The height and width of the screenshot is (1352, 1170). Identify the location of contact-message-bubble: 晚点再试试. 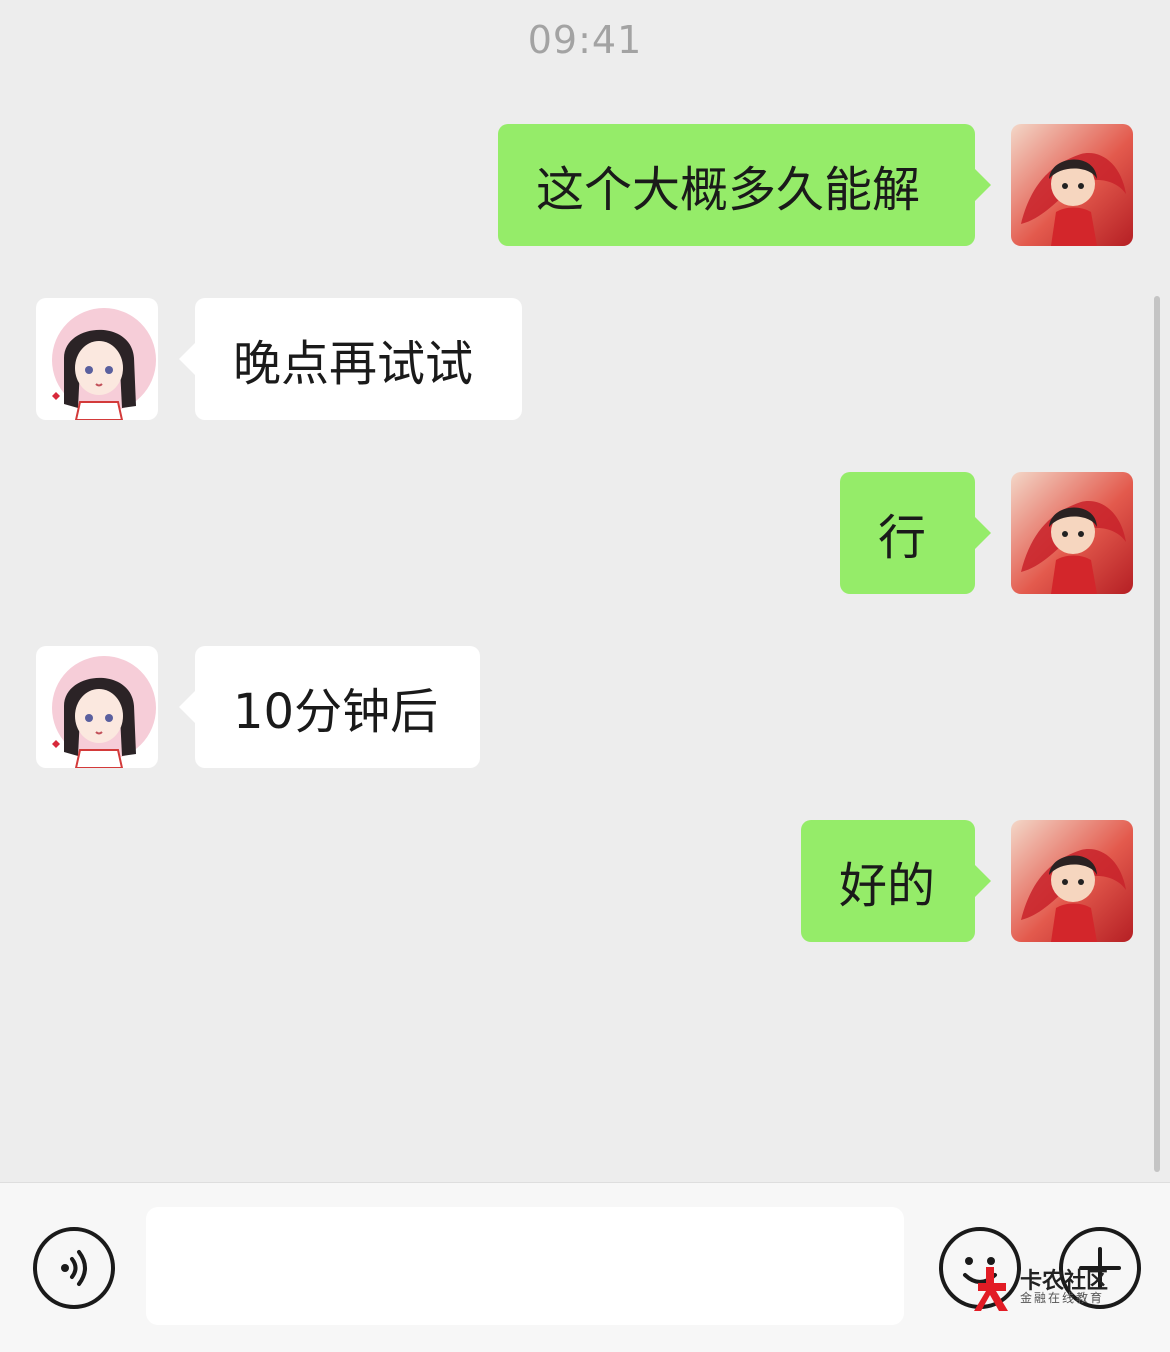
(350, 359).